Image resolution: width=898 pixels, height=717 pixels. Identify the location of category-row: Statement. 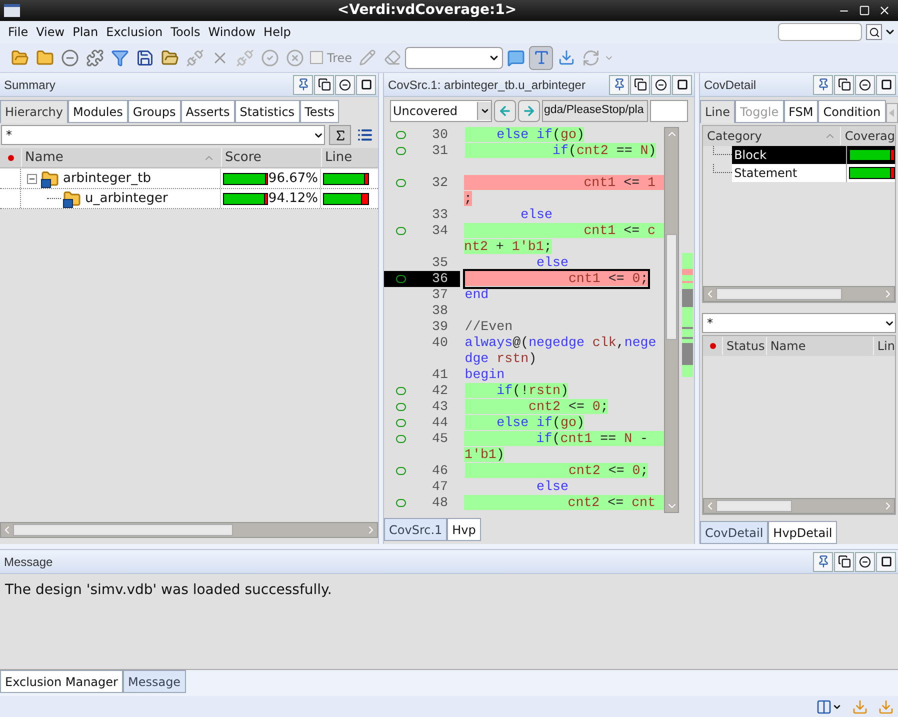
(789, 173).